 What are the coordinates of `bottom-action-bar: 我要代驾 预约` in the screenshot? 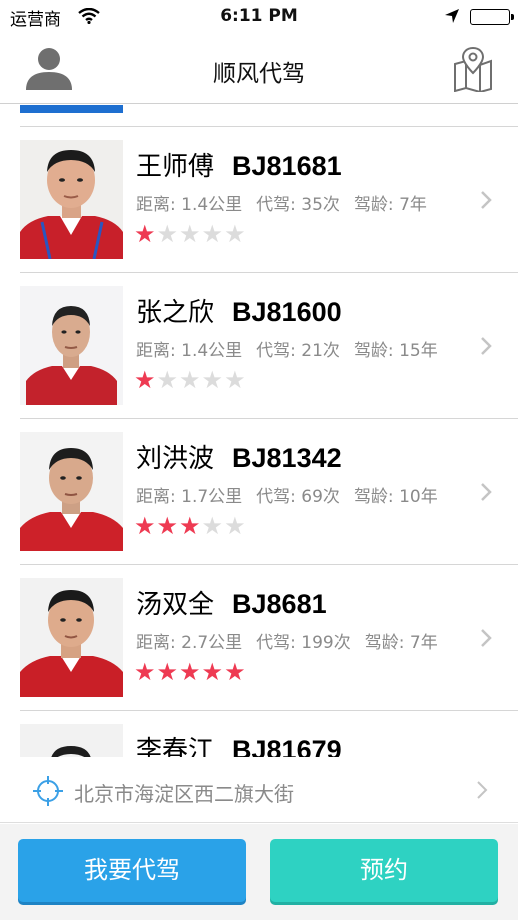 It's located at (259, 872).